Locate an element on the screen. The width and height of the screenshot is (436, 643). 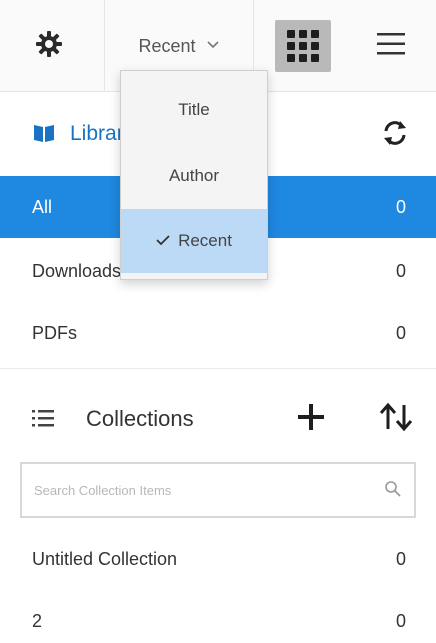
settings-button is located at coordinates (49, 46).